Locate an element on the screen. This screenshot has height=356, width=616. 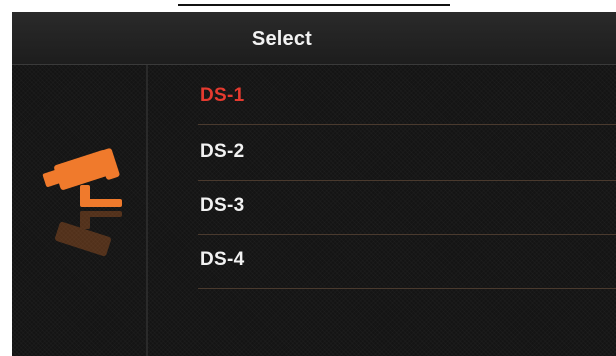
menu-item-ds-2: DS-2 is located at coordinates (382, 155).